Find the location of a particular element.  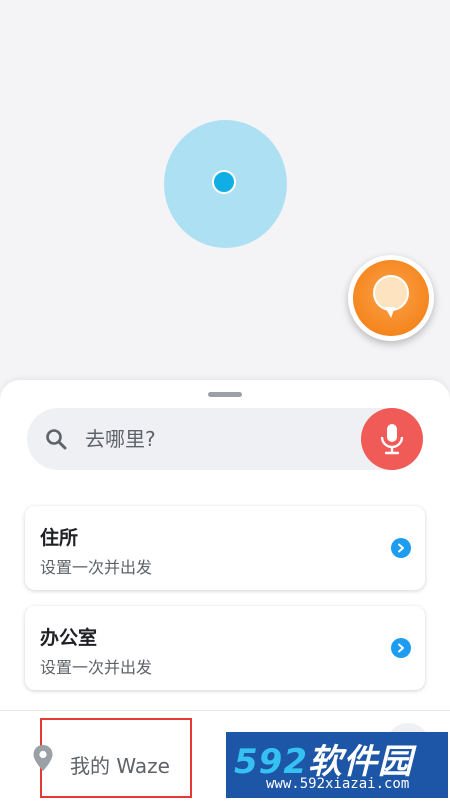

search-icon is located at coordinates (56, 439).